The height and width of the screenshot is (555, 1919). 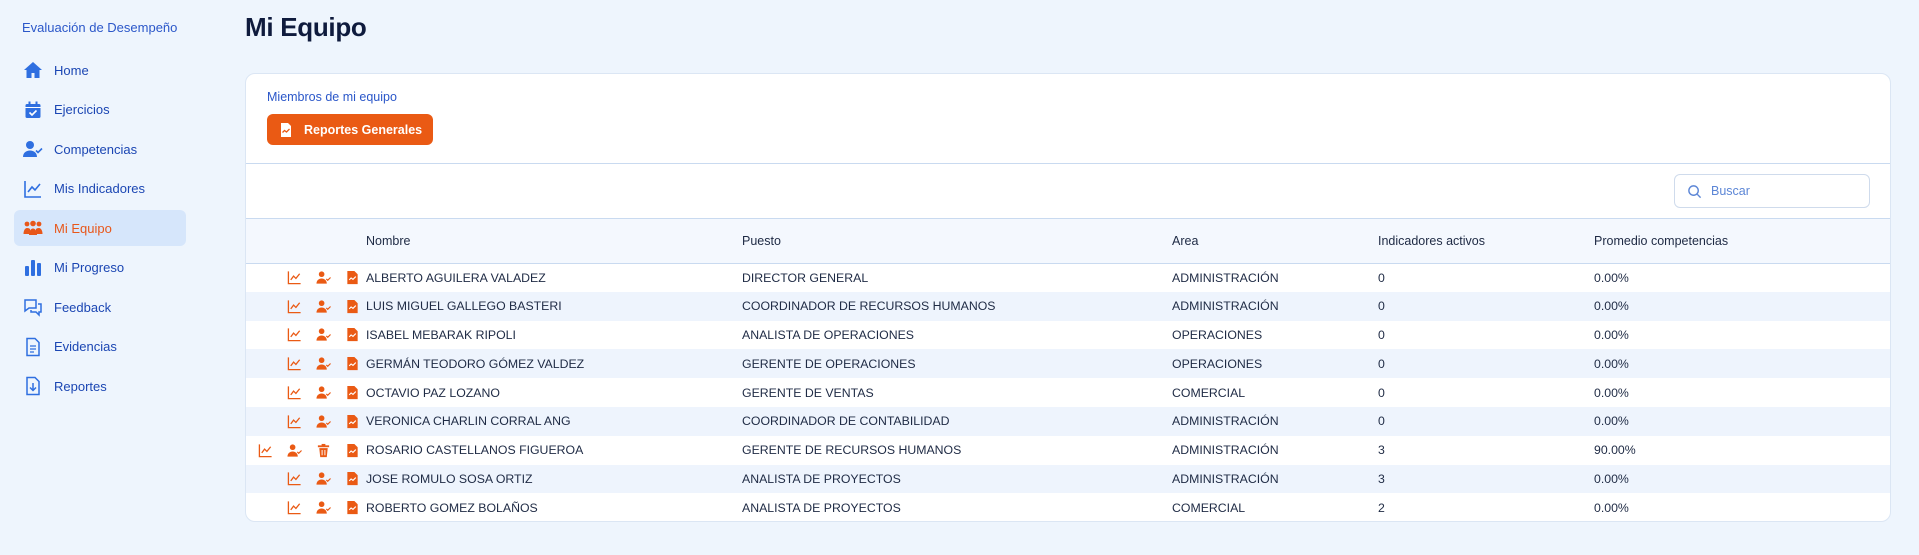 I want to click on col-header-nombre: Nombre, so click(x=554, y=241).